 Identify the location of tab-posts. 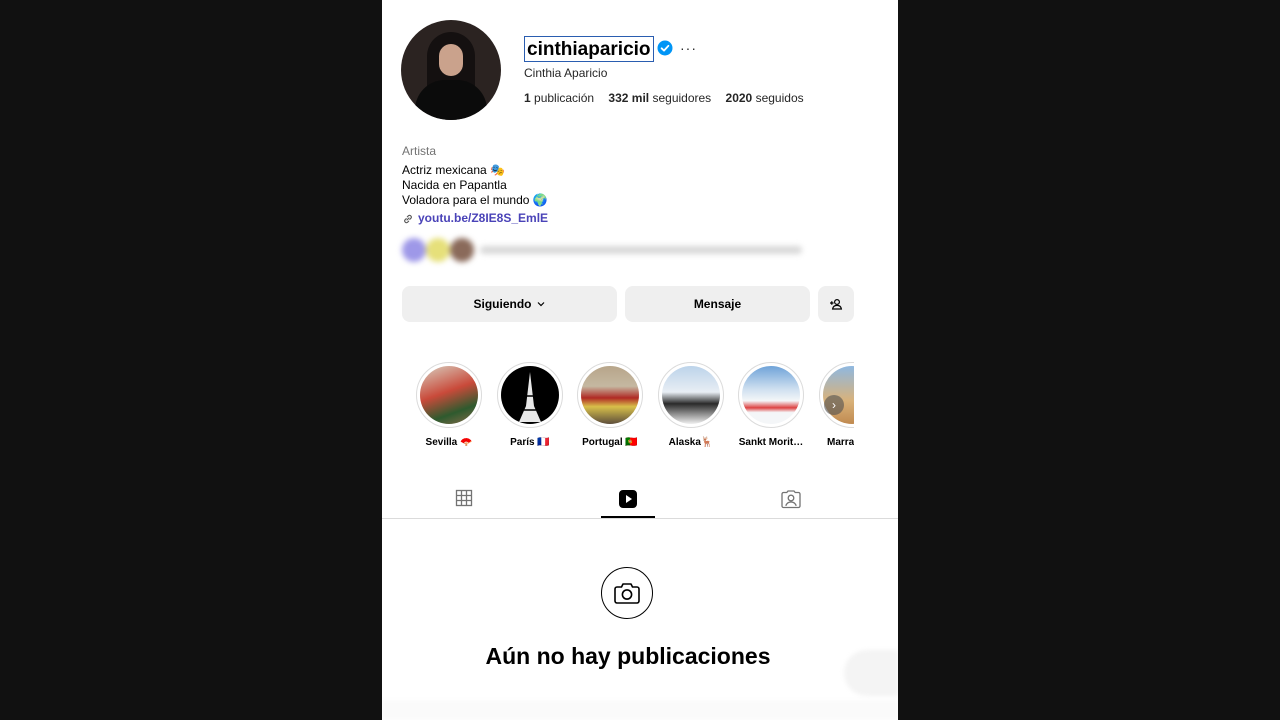
(464, 499).